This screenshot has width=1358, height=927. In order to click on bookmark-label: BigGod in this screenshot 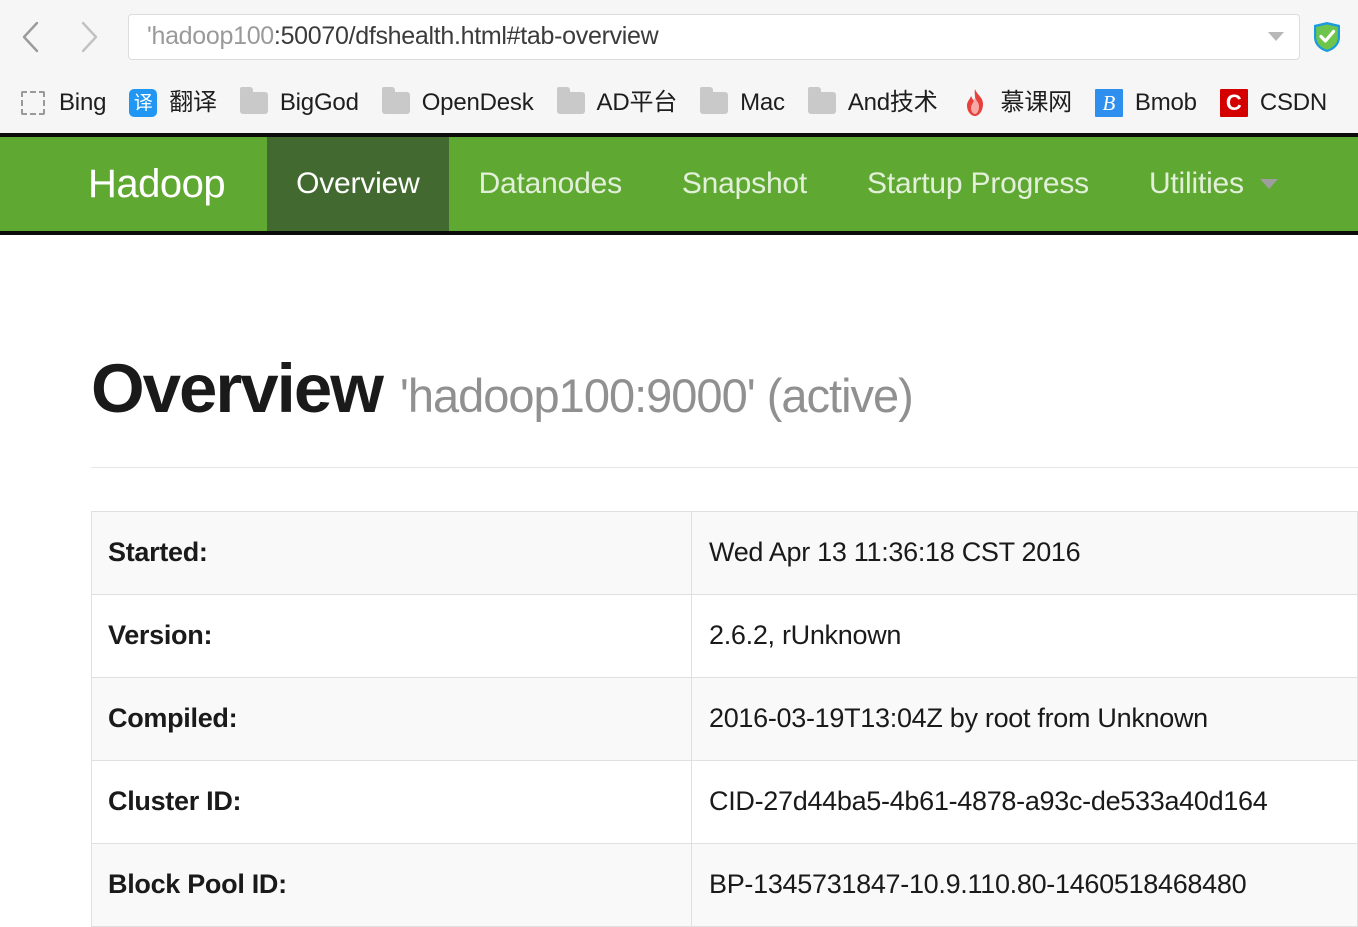, I will do `click(319, 102)`.